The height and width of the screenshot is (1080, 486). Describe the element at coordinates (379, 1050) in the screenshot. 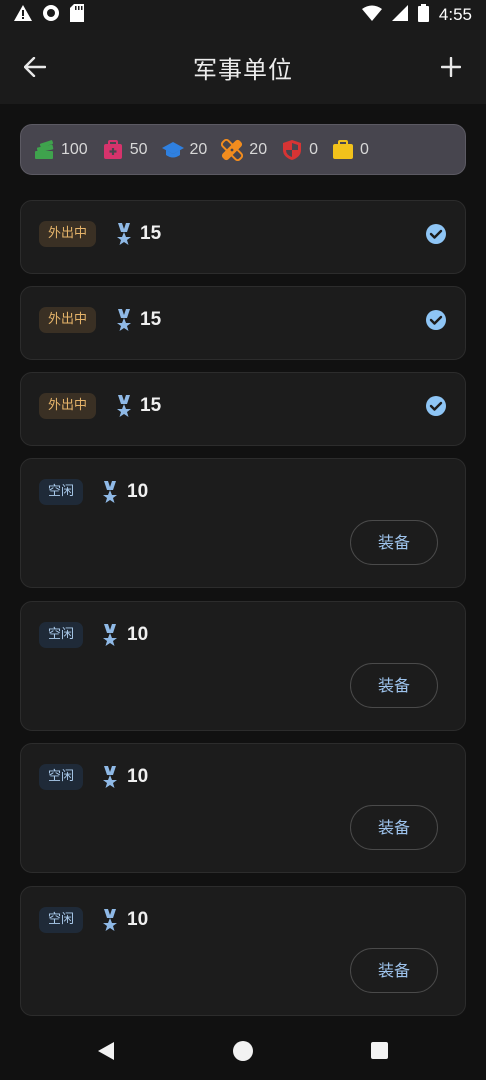

I see `nav-recents-icon` at that location.